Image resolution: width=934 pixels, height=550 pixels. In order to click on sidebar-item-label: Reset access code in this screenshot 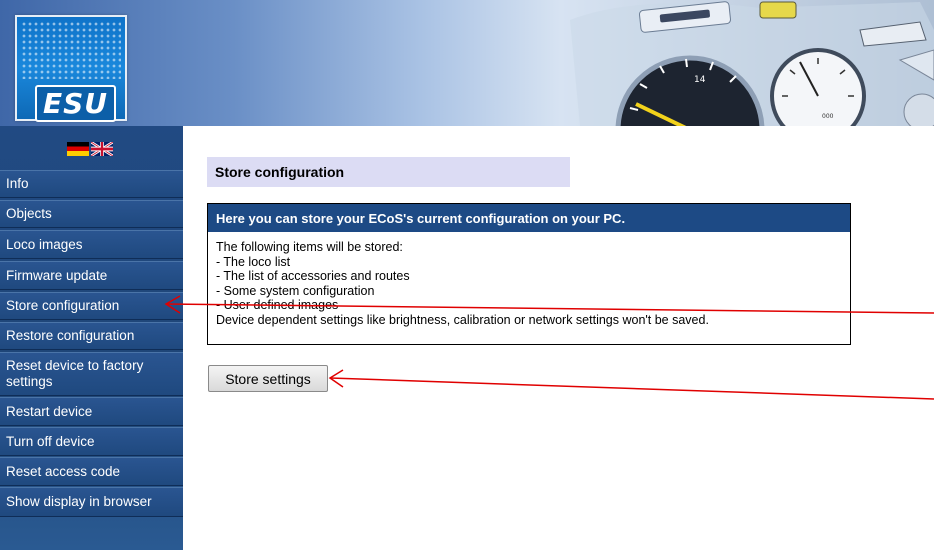, I will do `click(63, 471)`.